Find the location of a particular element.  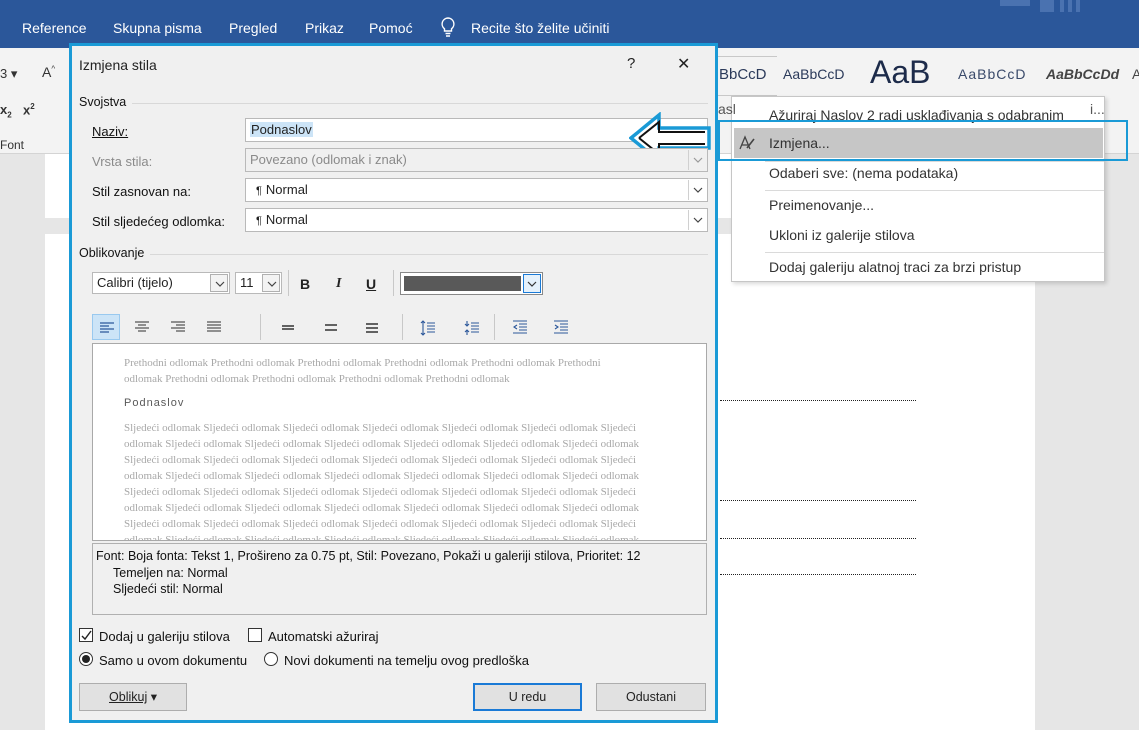

style-preview-1: BbCcD is located at coordinates (743, 74).